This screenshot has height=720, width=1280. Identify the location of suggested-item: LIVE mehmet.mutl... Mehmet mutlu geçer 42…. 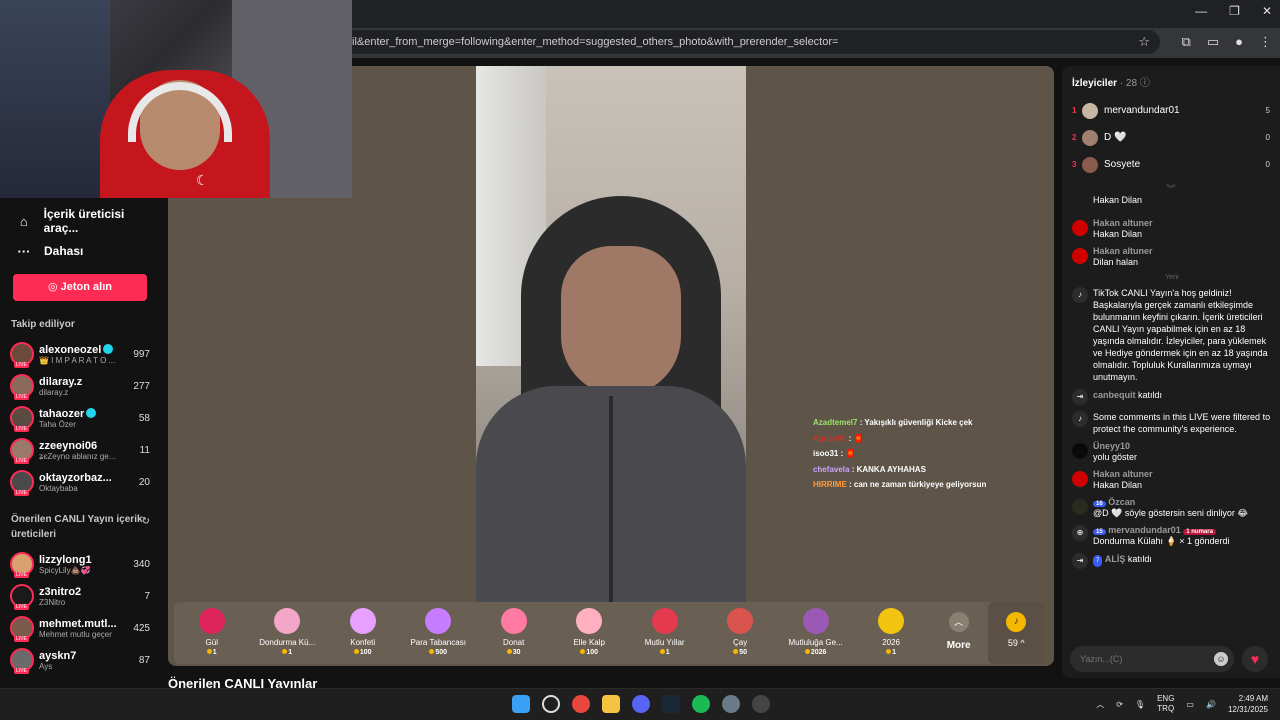
(80, 628).